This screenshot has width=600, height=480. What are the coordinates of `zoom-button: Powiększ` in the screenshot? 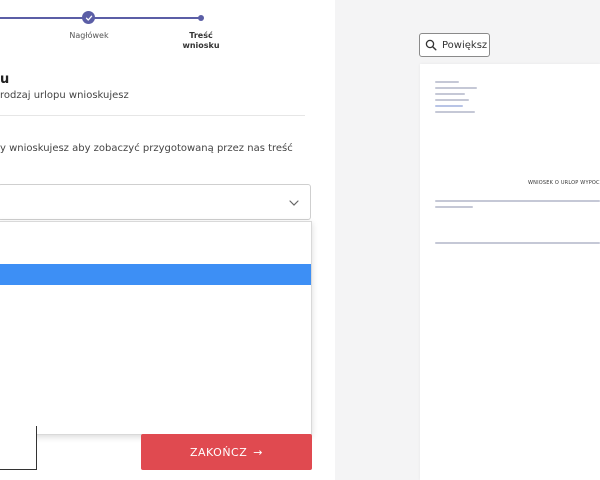 It's located at (454, 45).